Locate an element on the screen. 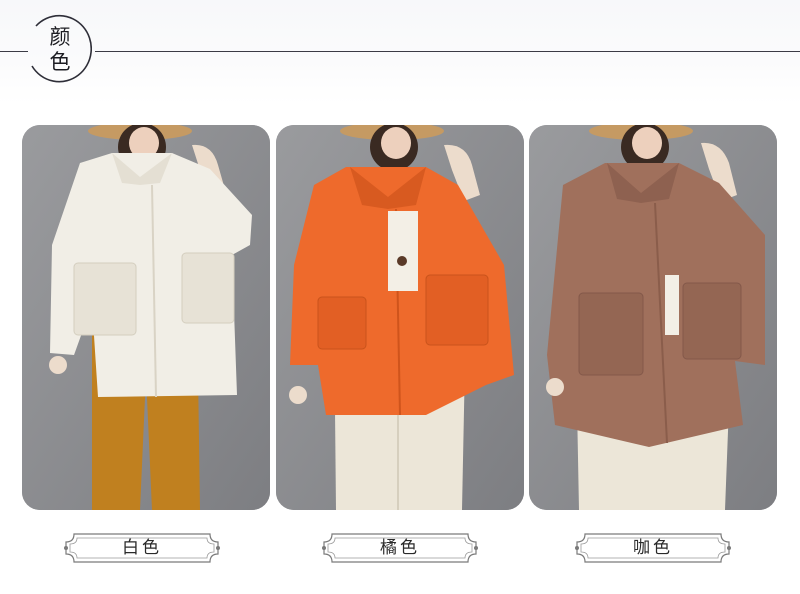 Image resolution: width=800 pixels, height=594 pixels. section-title-badge: 颜 色 is located at coordinates (59, 49).